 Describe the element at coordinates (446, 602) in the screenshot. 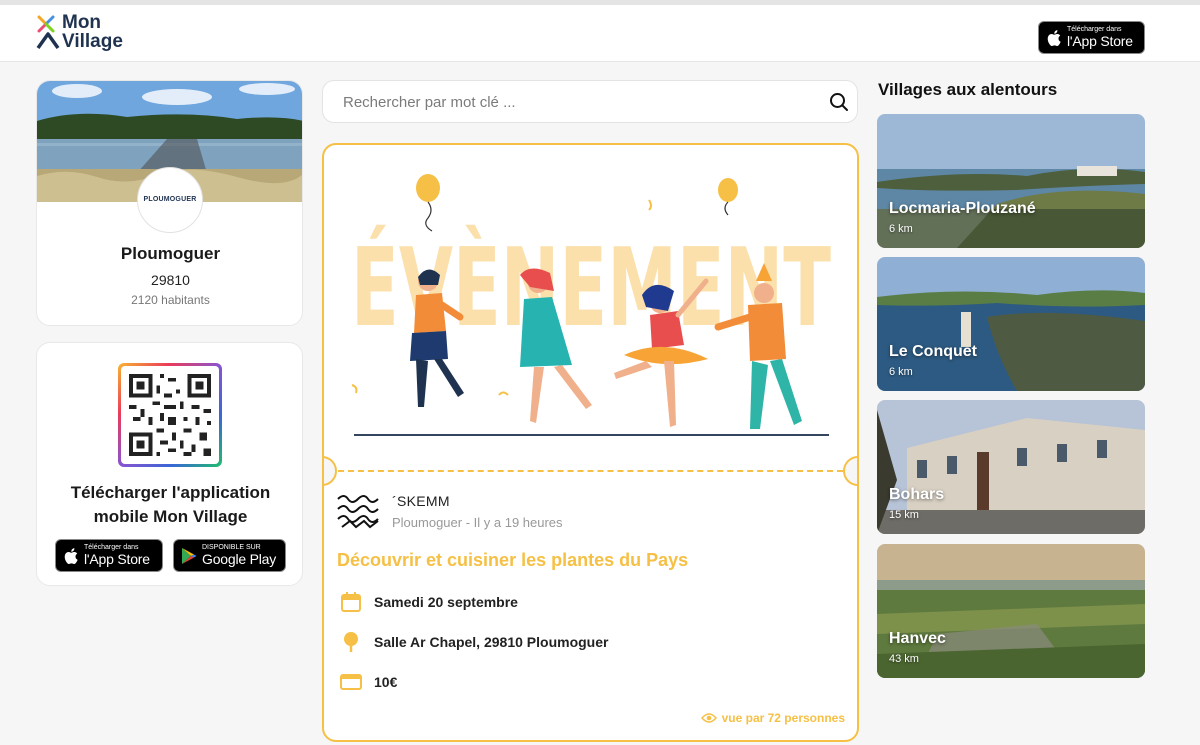

I see `event-date: Samedi 20 septembre` at that location.